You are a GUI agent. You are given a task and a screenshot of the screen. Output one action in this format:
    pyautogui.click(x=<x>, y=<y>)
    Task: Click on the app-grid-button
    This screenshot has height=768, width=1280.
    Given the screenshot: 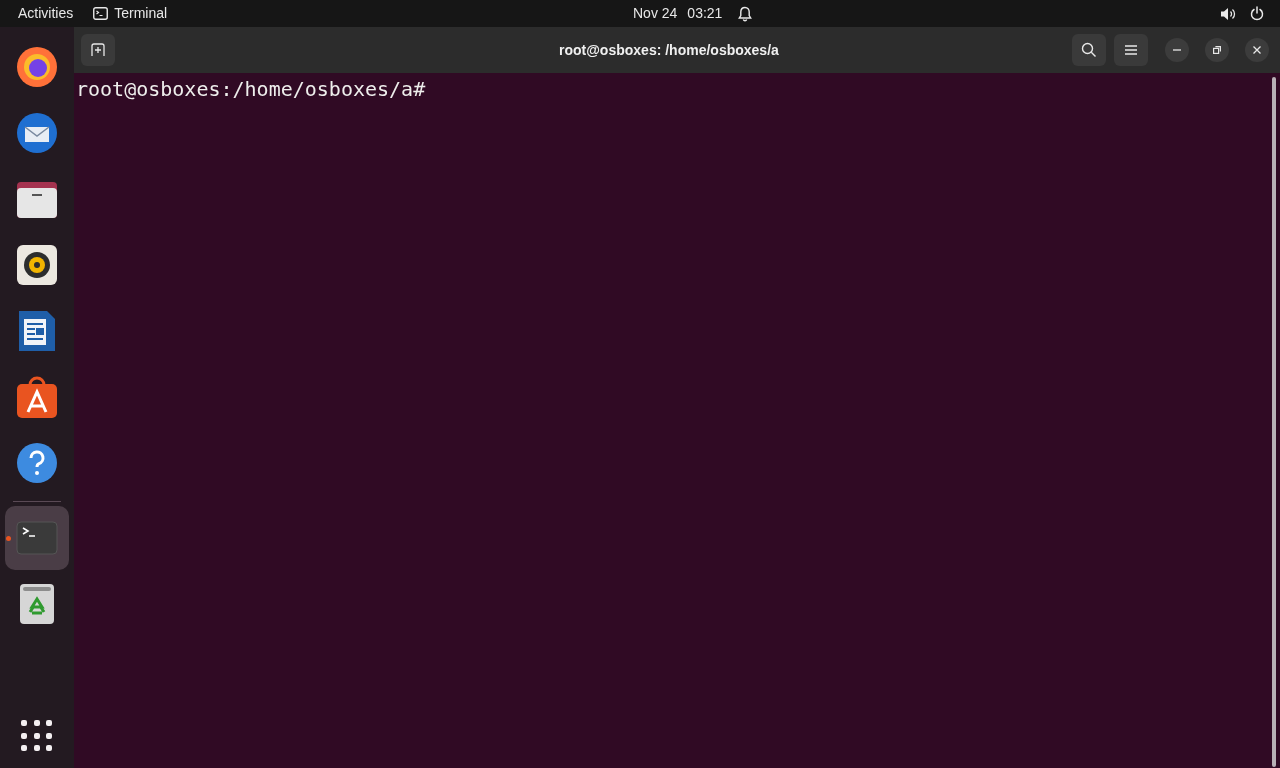 What is the action you would take?
    pyautogui.click(x=37, y=736)
    